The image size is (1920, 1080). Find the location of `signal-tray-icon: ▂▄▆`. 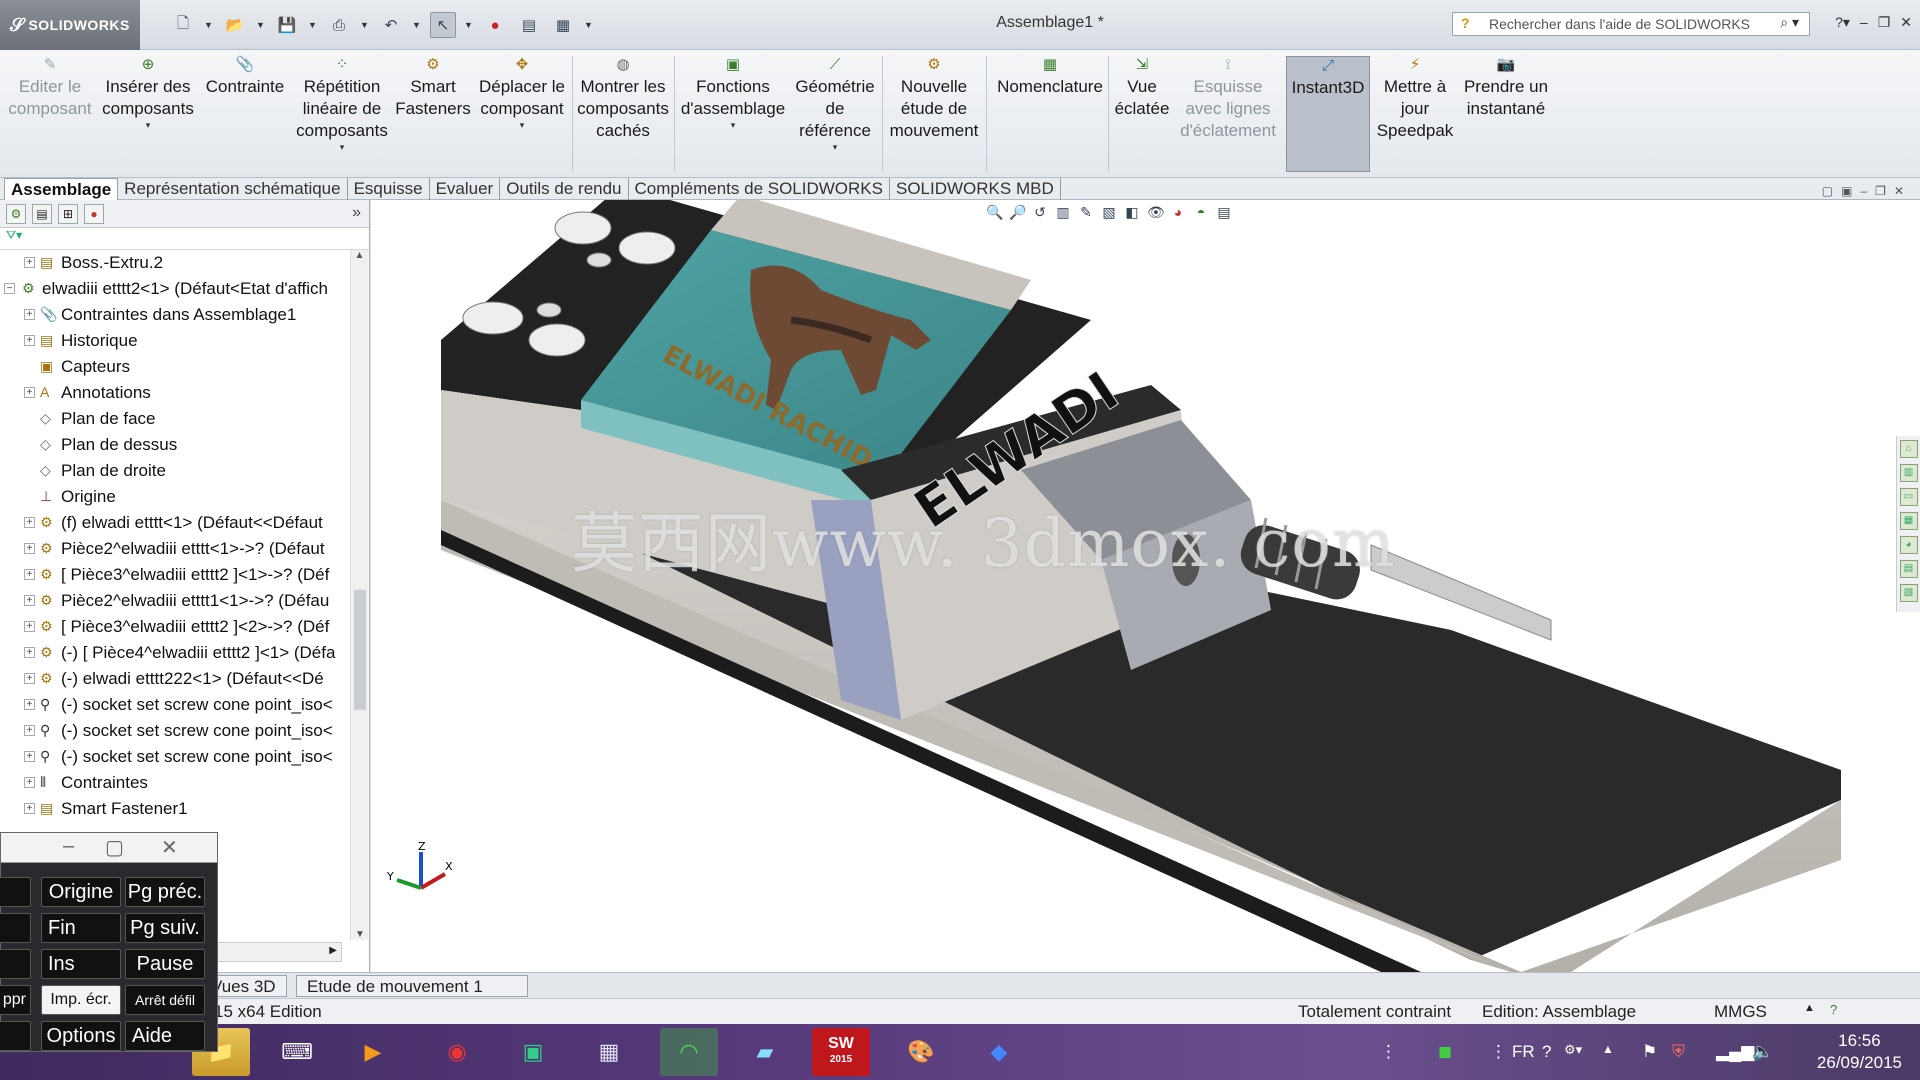

signal-tray-icon: ▂▄▆ is located at coordinates (1735, 1052).